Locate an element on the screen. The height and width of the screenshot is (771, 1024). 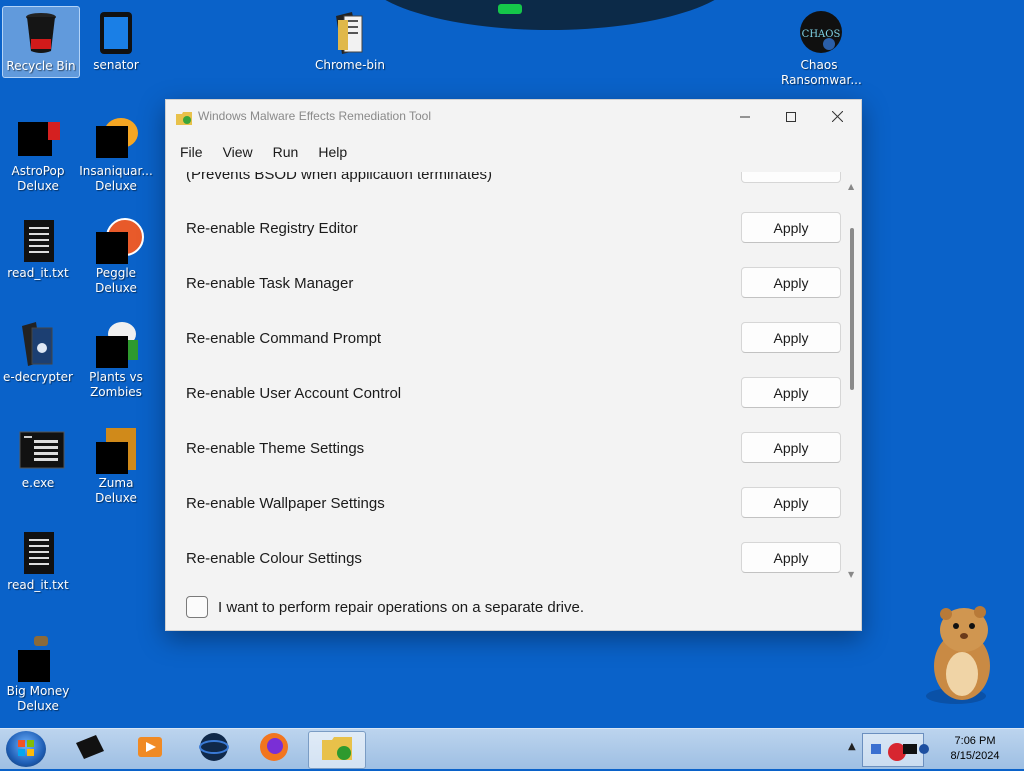
desktop-icon-label: read_it.txt is located at coordinates (38, 585).